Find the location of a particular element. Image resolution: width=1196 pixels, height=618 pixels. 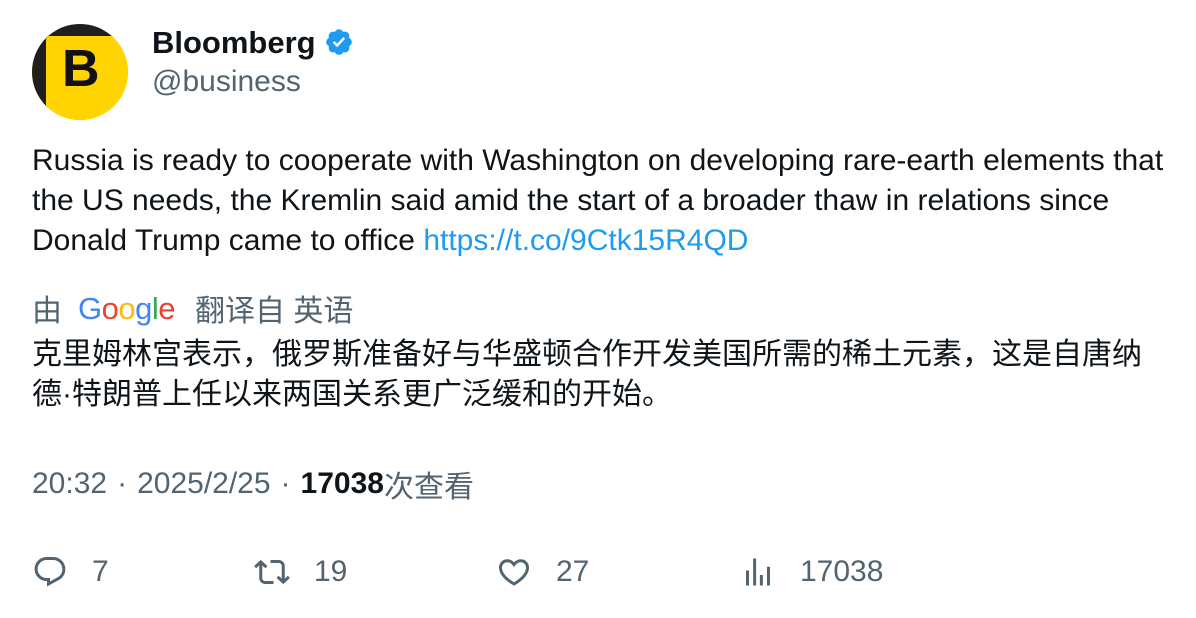

retweet-count: 19 is located at coordinates (331, 571).